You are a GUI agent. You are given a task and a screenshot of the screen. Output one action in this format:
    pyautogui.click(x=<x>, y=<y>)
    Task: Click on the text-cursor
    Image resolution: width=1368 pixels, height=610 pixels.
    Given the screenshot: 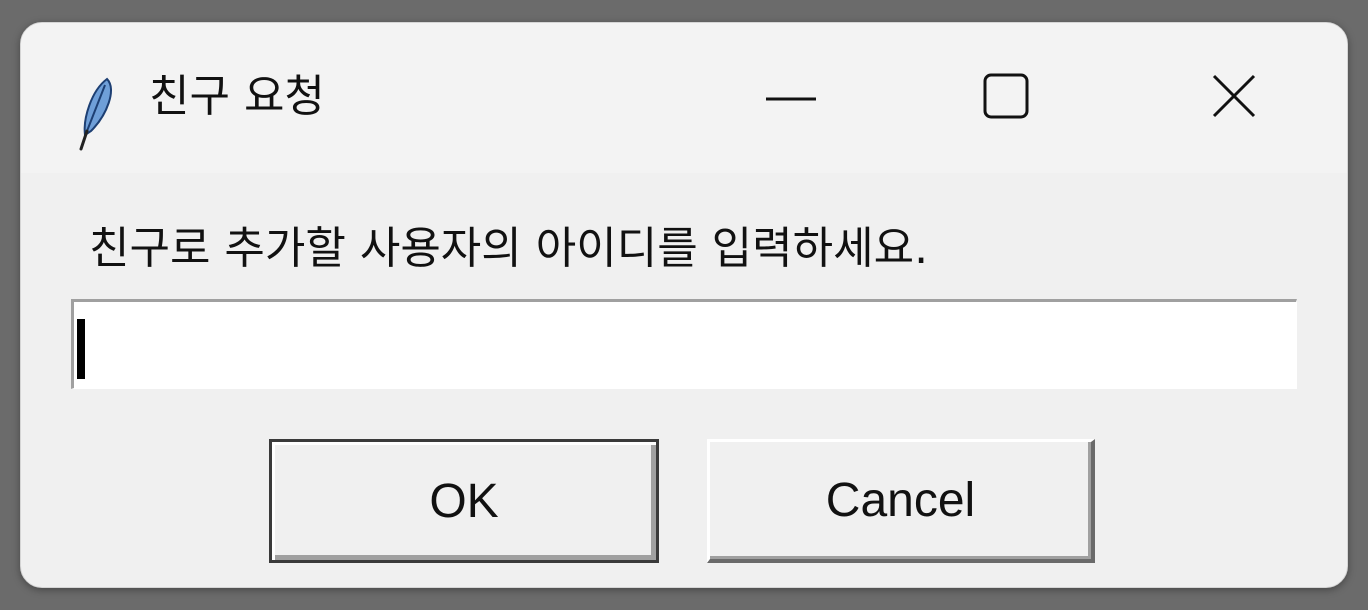 What is the action you would take?
    pyautogui.click(x=81, y=349)
    